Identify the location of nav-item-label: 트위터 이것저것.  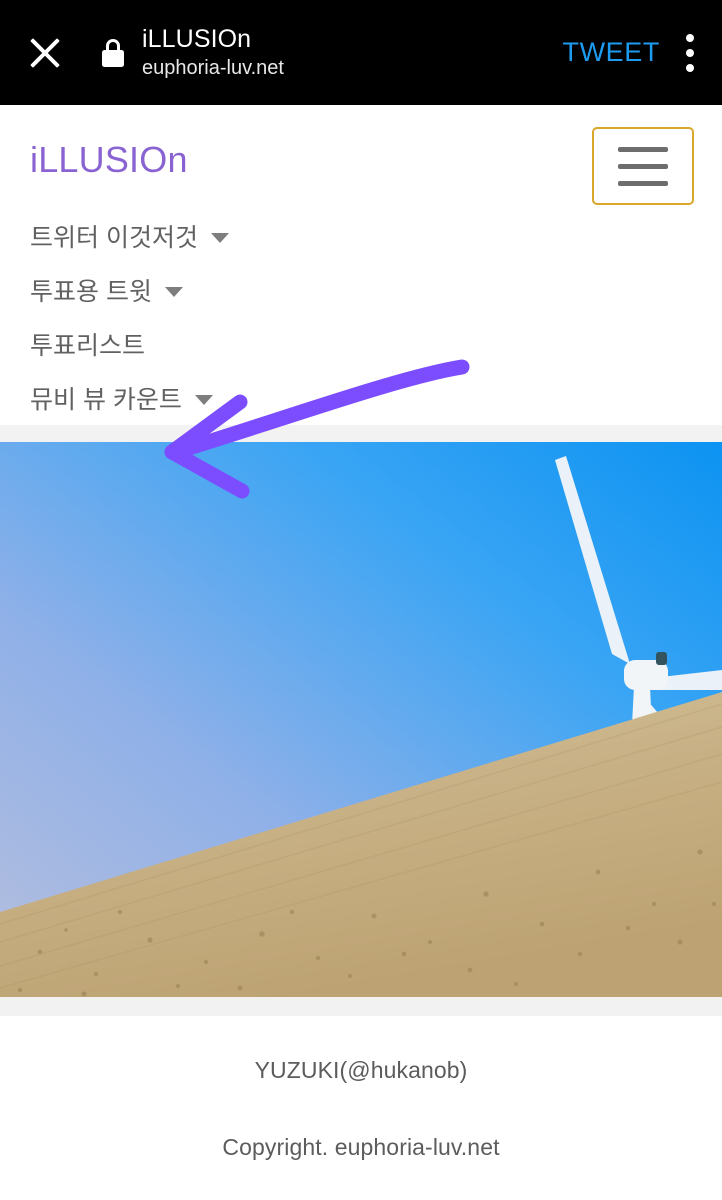
(114, 238).